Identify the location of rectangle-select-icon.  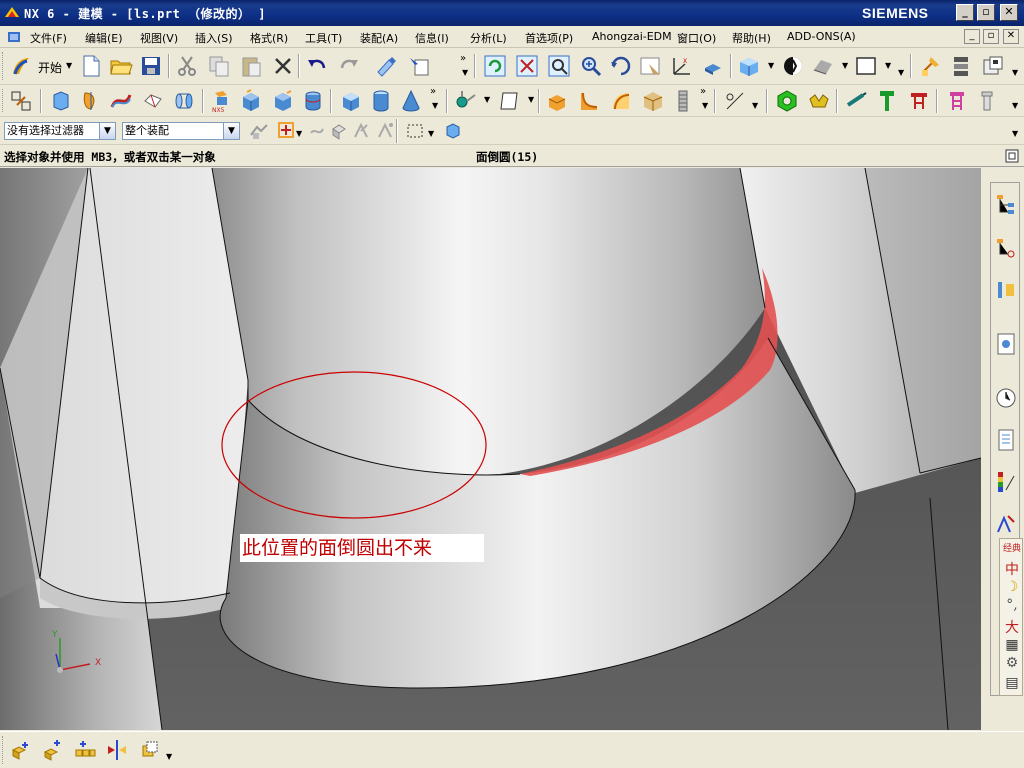
(415, 131).